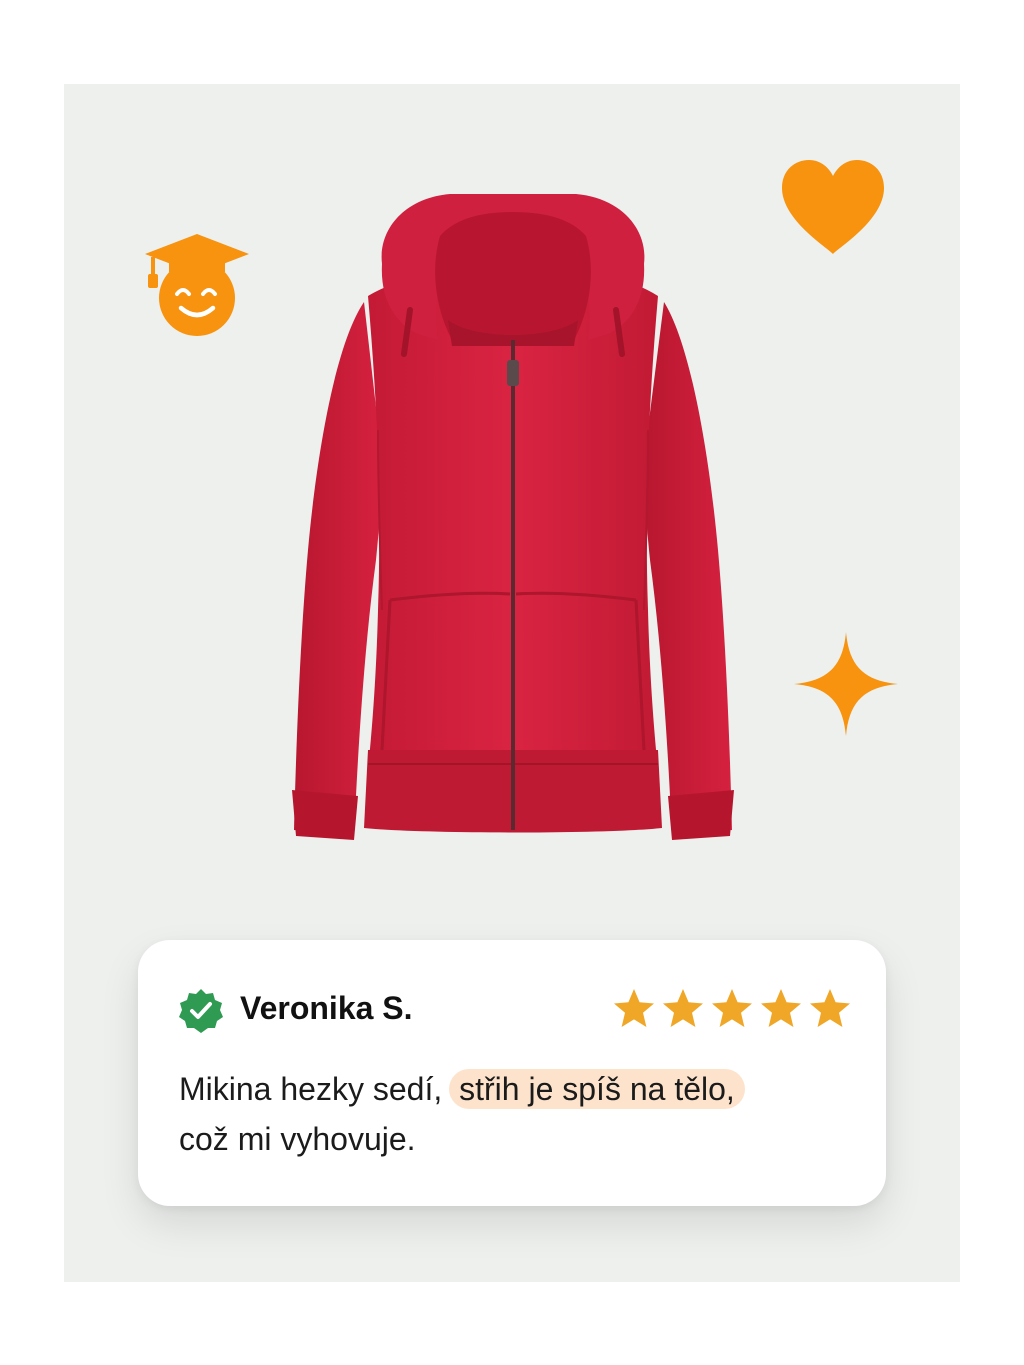 Image resolution: width=1024 pixels, height=1365 pixels. Describe the element at coordinates (597, 1089) in the screenshot. I see `review-text-highlight: střih je spíš na tělo,` at that location.